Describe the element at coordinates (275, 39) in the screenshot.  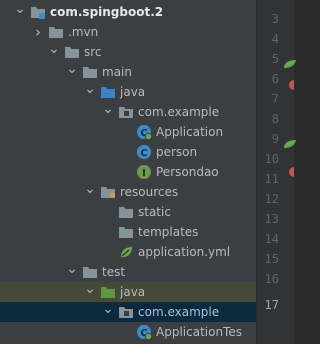
I see `line-number: 4` at that location.